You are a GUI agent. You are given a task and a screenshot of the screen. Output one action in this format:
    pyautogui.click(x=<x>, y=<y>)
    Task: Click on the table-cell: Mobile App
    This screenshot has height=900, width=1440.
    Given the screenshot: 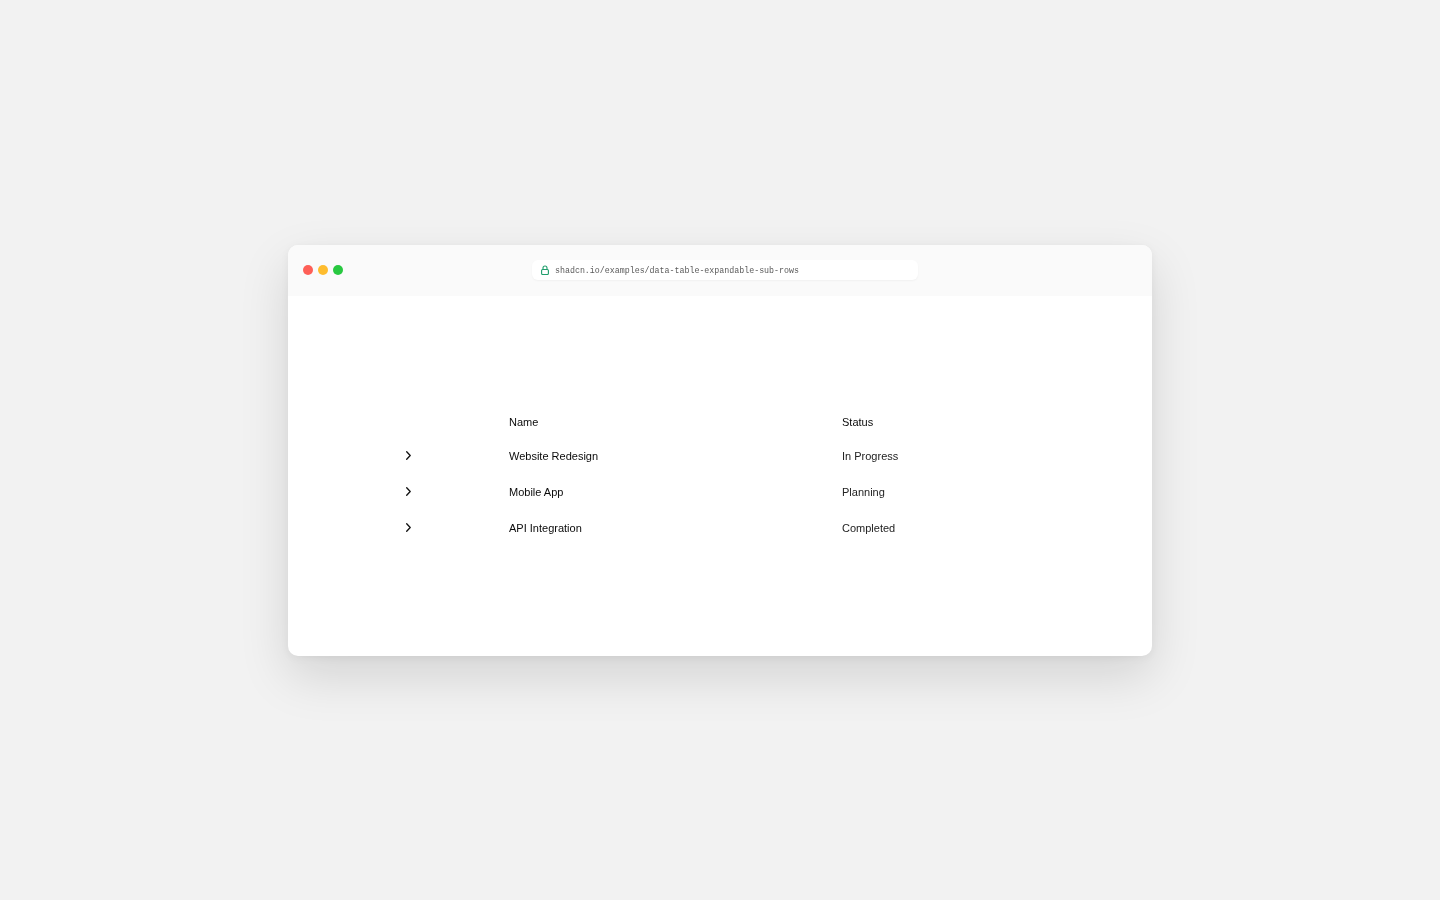 What is the action you would take?
    pyautogui.click(x=536, y=491)
    